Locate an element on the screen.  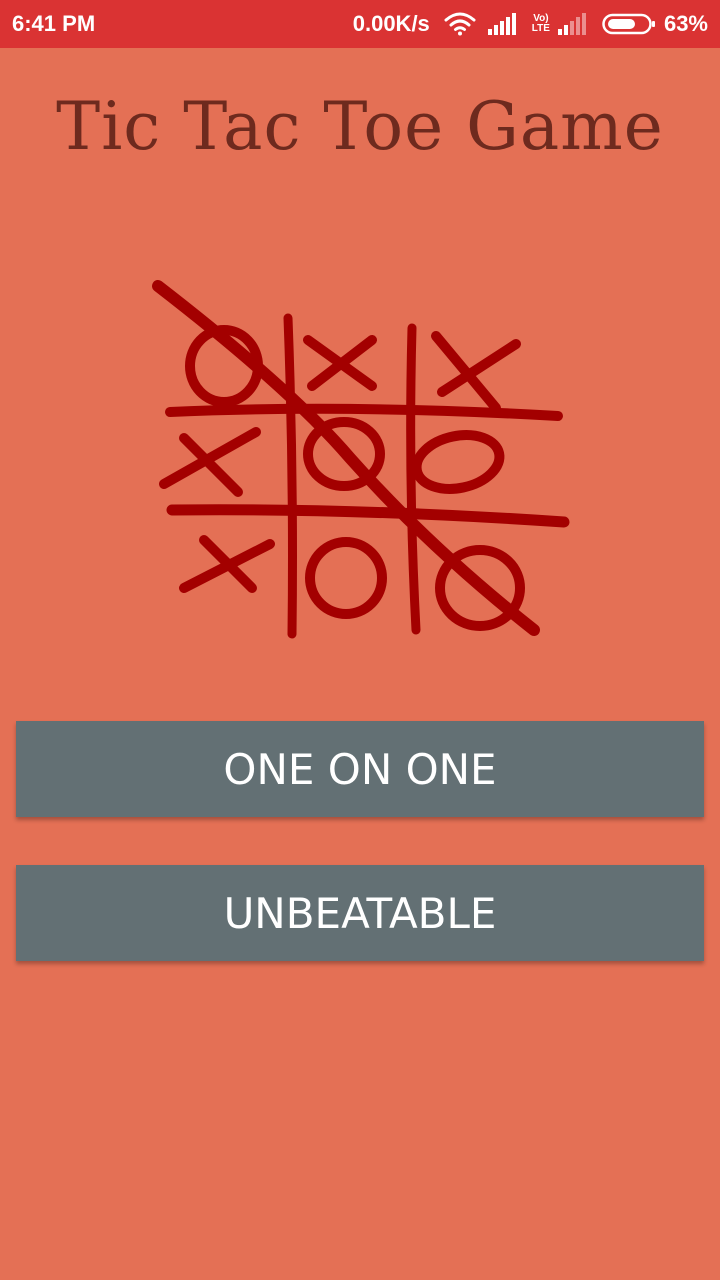
unbeatable-button: UNBEATABLE is located at coordinates (360, 913).